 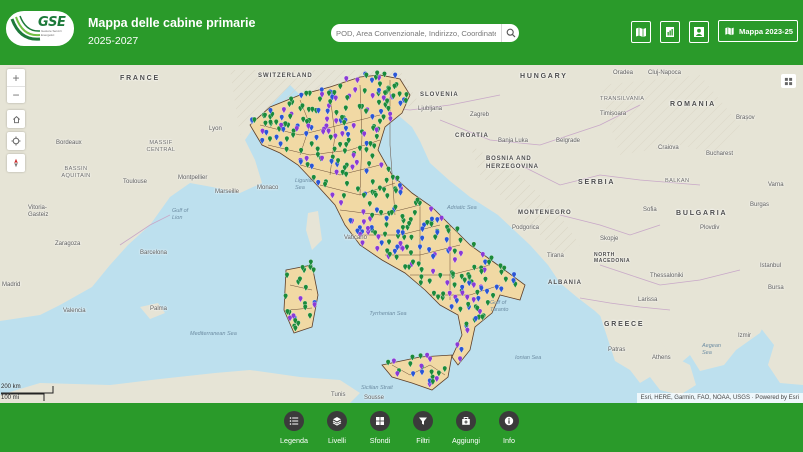 I want to click on zoom-in-button: +, so click(x=16, y=77).